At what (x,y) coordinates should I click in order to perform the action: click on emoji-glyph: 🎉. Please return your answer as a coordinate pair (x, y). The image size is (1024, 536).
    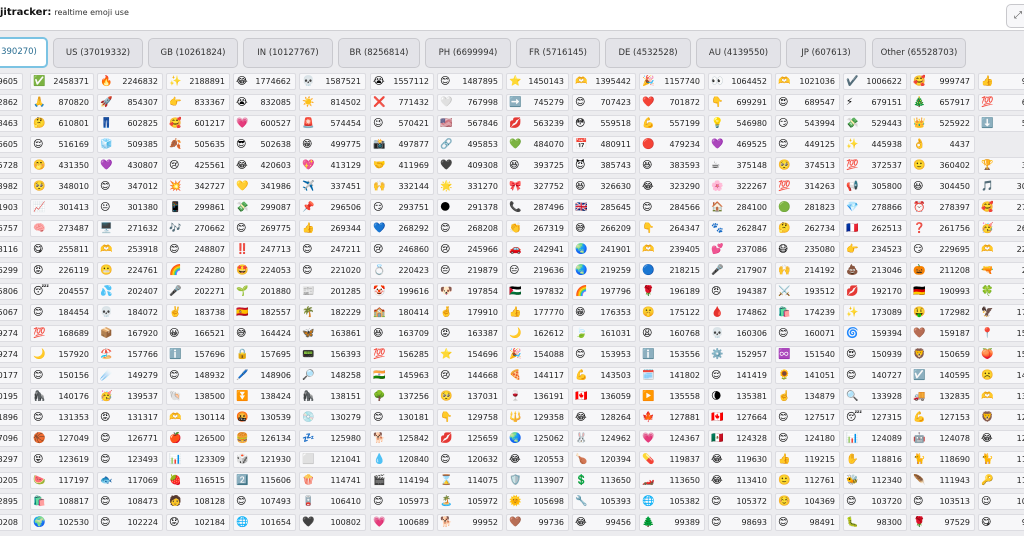
    Looking at the image, I should click on (515, 354).